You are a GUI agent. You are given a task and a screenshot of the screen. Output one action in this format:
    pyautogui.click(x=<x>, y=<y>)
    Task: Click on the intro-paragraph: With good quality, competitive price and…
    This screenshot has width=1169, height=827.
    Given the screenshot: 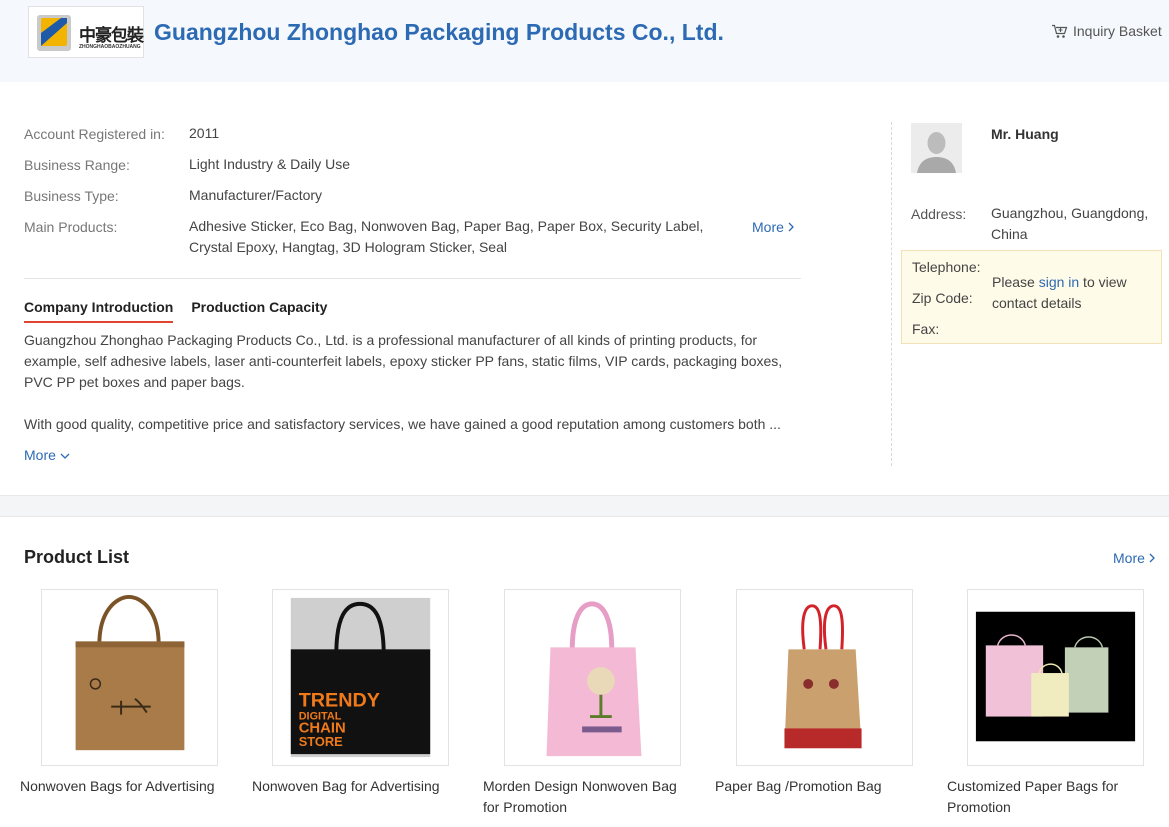 What is the action you would take?
    pyautogui.click(x=402, y=424)
    